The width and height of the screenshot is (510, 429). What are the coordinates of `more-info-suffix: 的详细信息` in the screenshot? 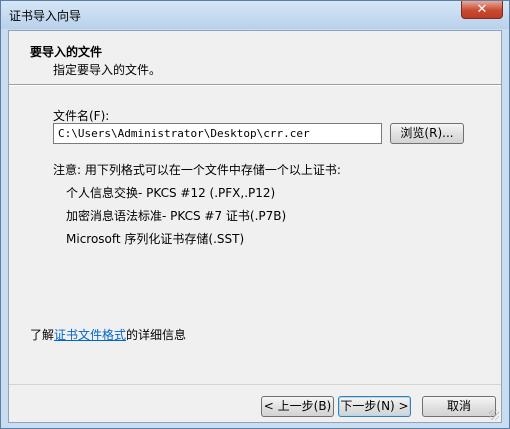 It's located at (156, 335).